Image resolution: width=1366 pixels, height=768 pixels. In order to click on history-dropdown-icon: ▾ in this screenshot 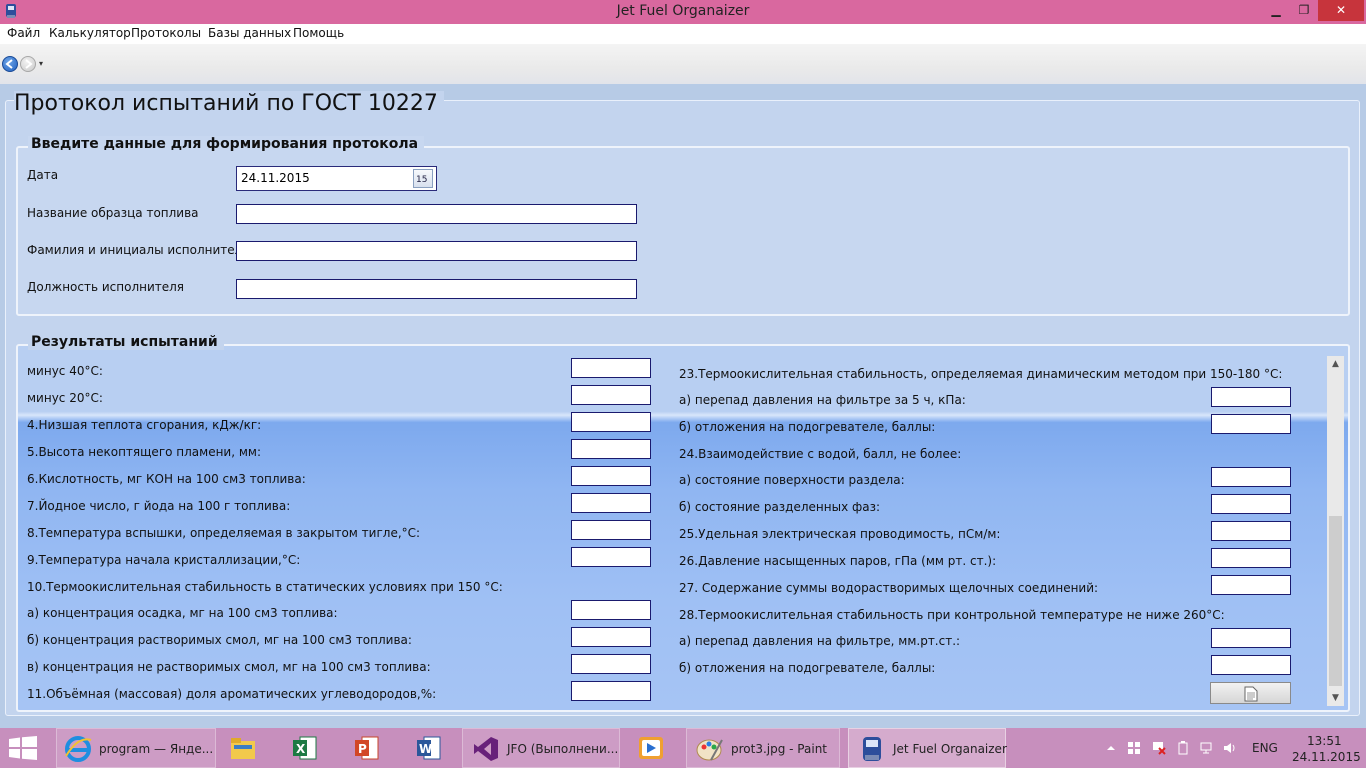, I will do `click(41, 63)`.